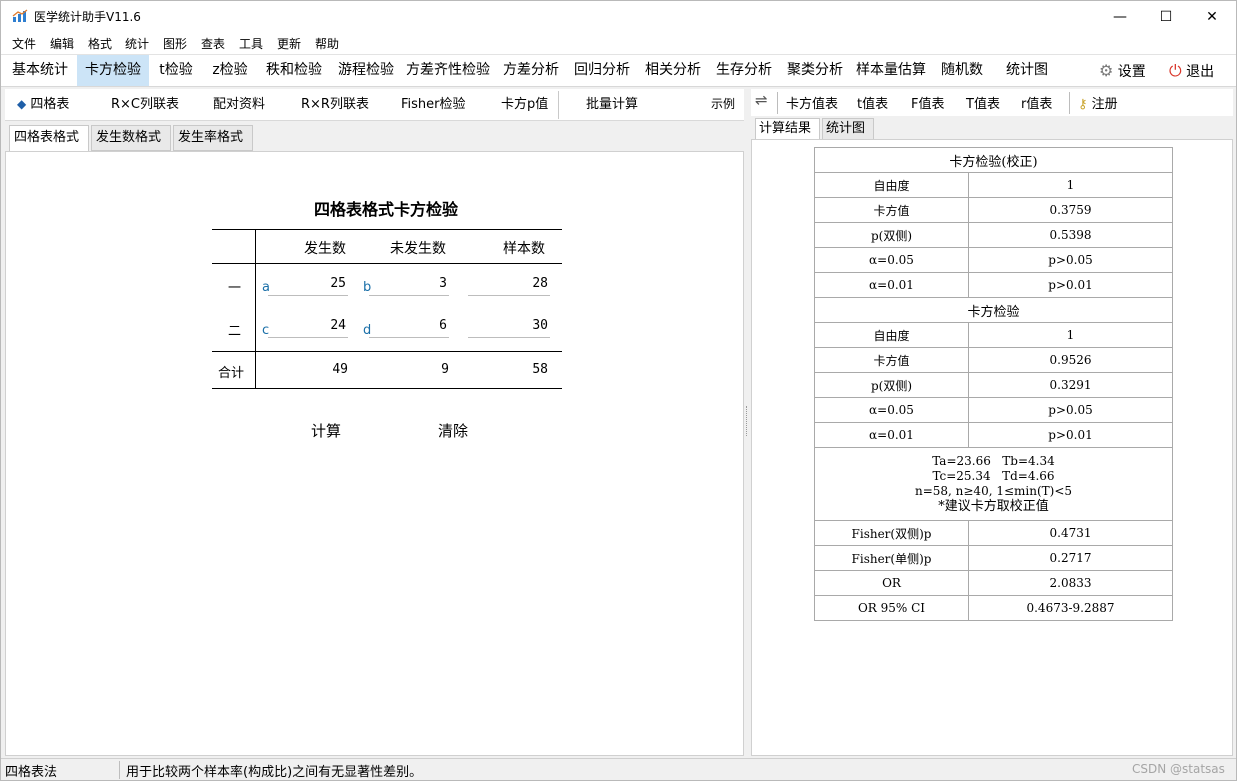 Image resolution: width=1237 pixels, height=781 pixels. I want to click on table-row-label-divider, so click(255, 308).